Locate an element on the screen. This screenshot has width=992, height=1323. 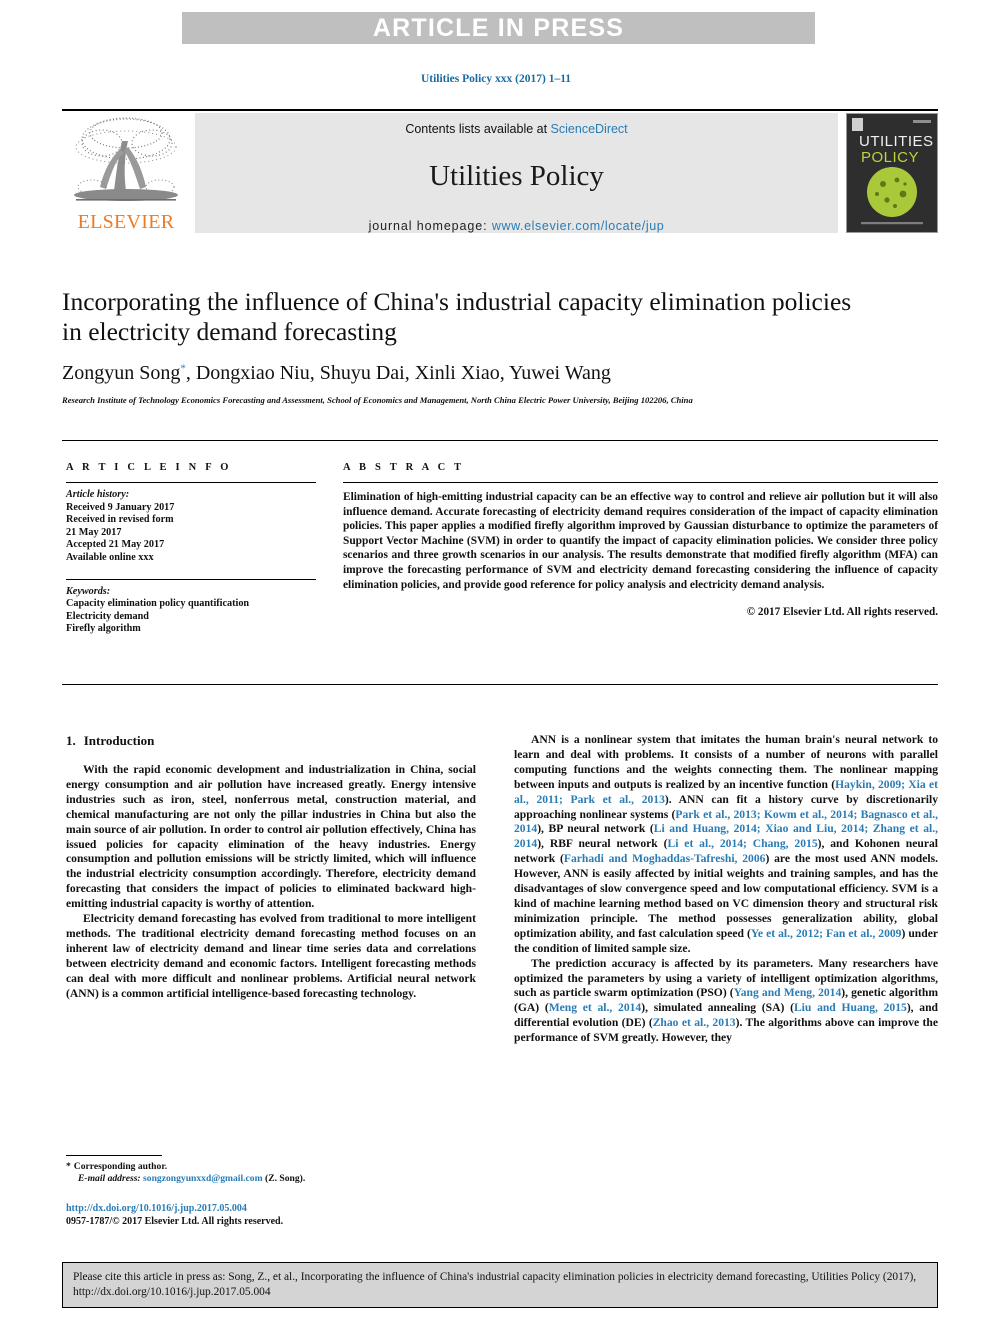
citation-link: Farhadi and Moghaddas-Tafreshi, 2006 is located at coordinates (665, 858).